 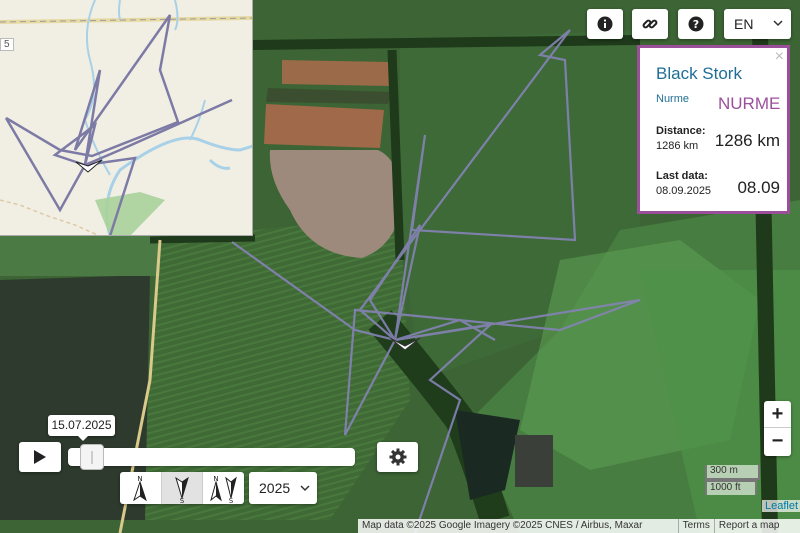 I want to click on share-link-button, so click(x=650, y=24).